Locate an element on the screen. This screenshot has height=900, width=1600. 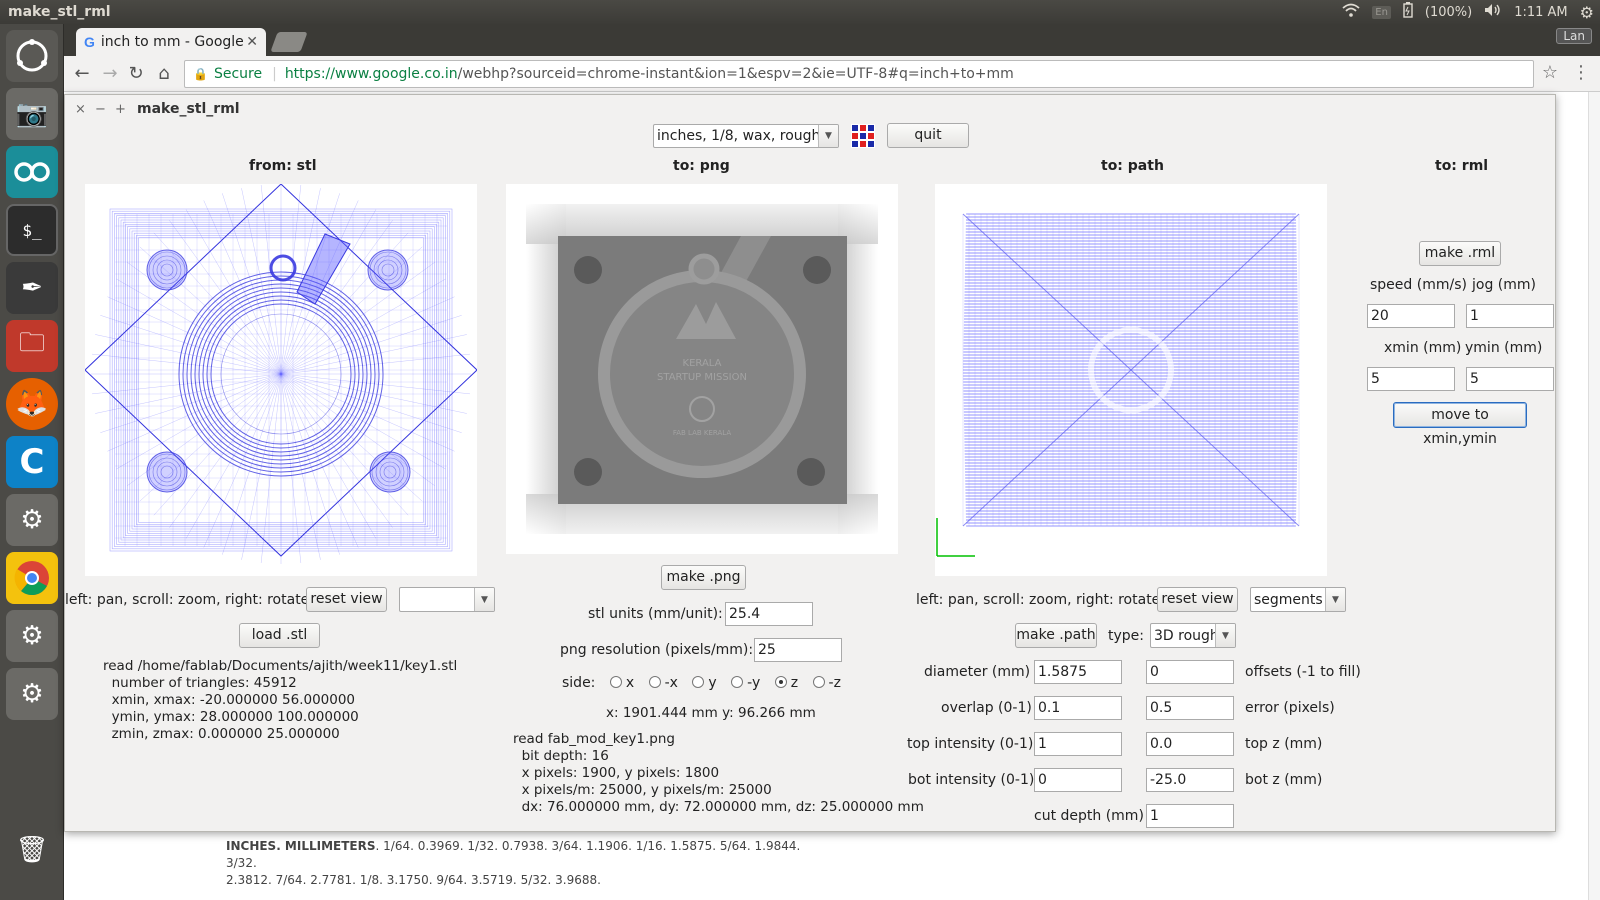
bot-intensity-input: 0 is located at coordinates (1078, 780).